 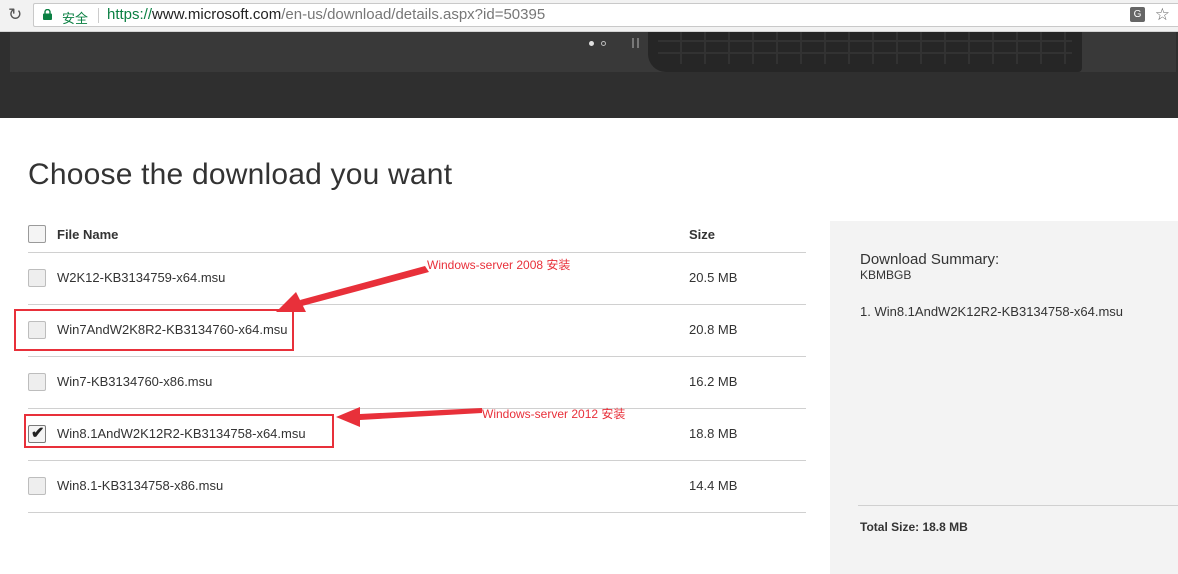 What do you see at coordinates (886, 275) in the screenshot?
I see `summary-code: KBMBGB` at bounding box center [886, 275].